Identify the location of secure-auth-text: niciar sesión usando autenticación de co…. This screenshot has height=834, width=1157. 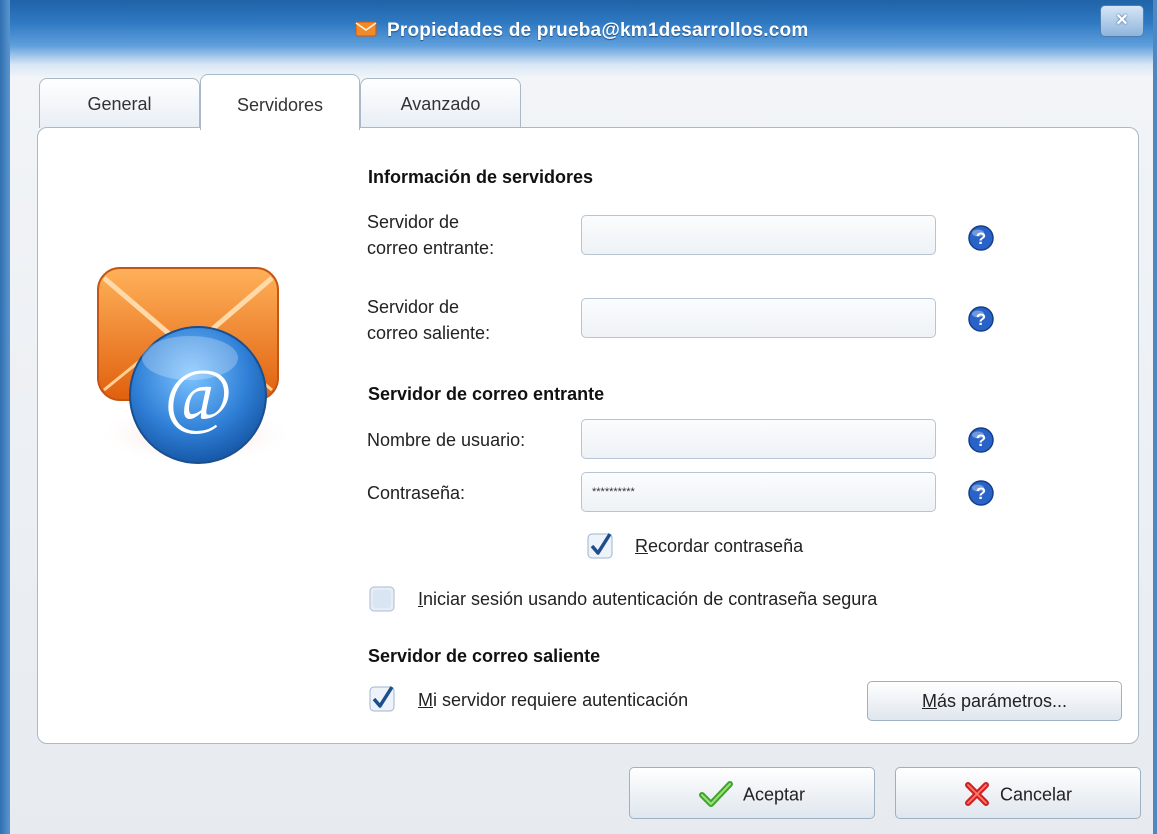
(650, 599).